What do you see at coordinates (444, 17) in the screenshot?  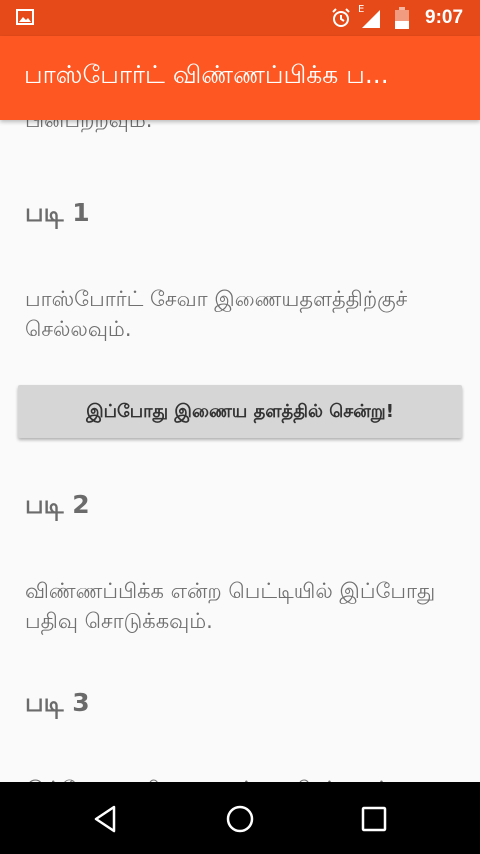 I see `status-time: 9:07` at bounding box center [444, 17].